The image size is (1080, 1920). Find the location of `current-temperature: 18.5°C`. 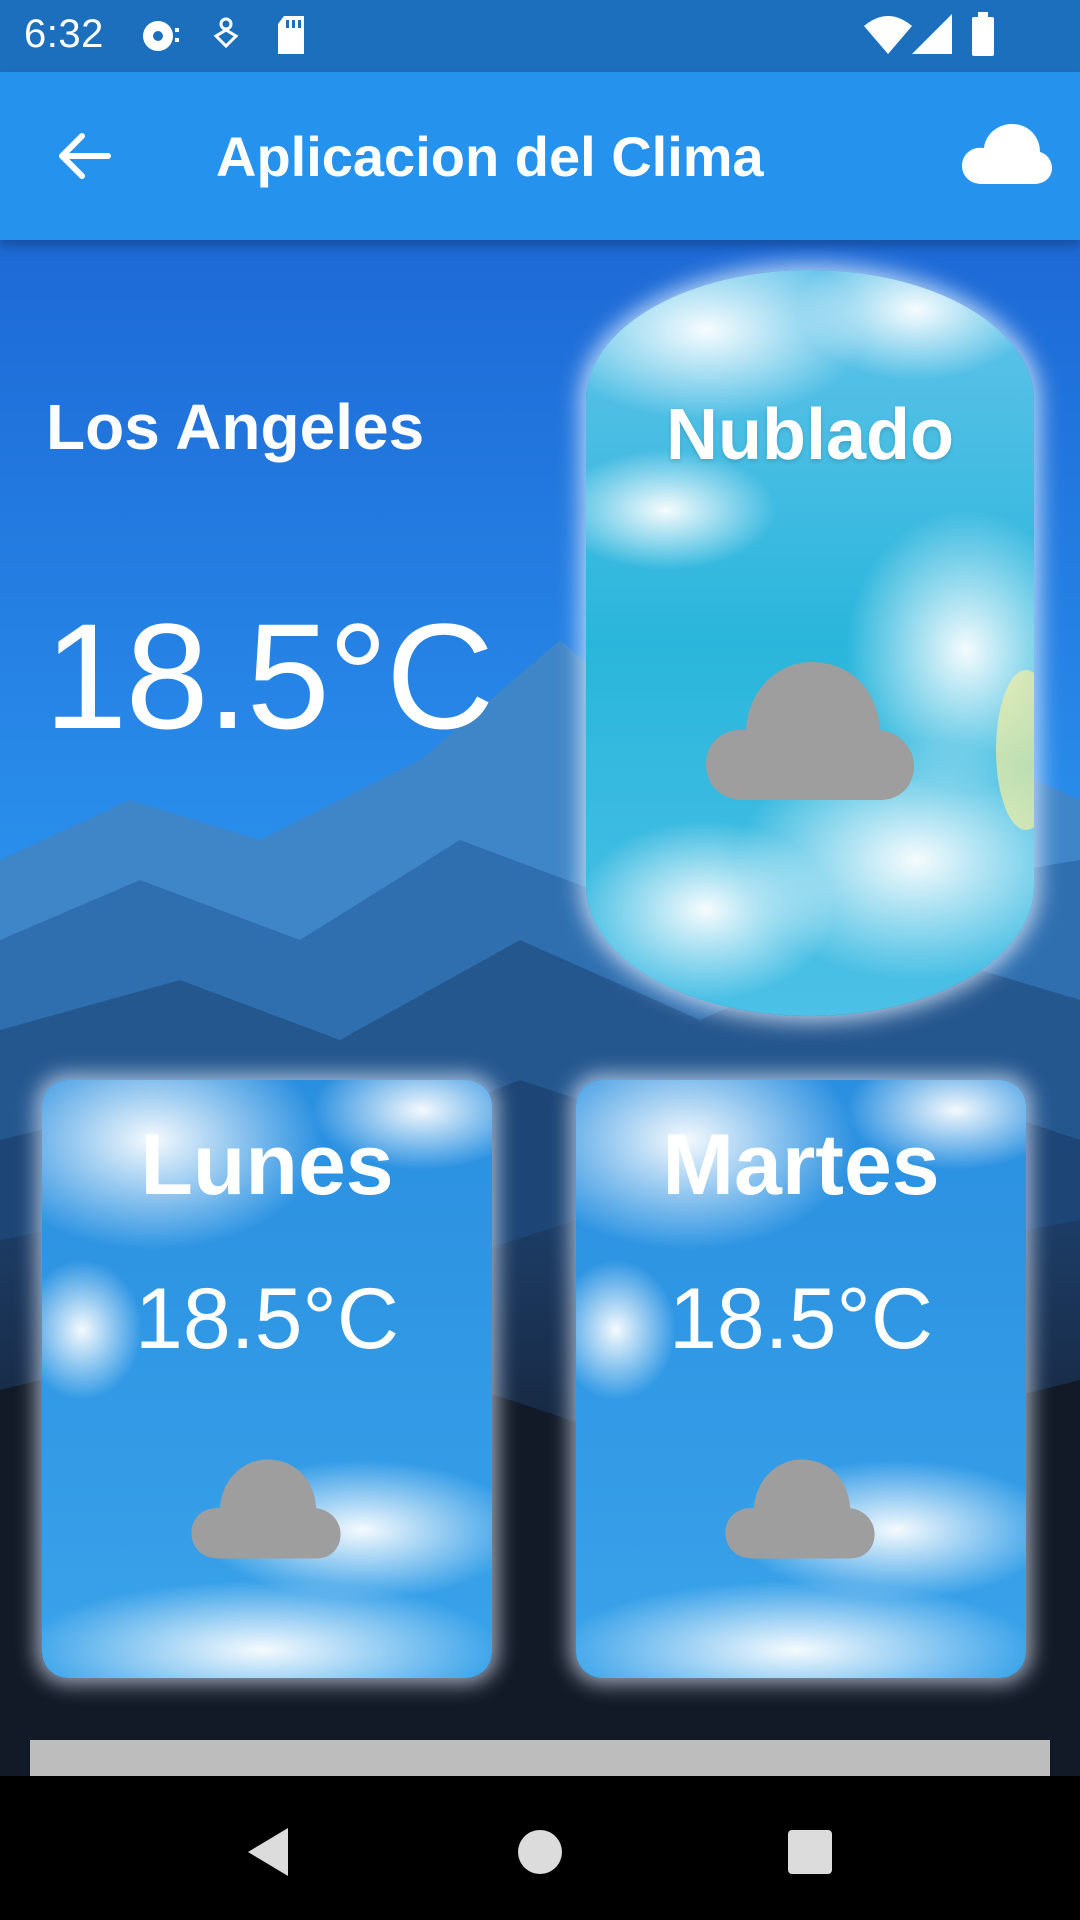

current-temperature: 18.5°C is located at coordinates (269, 676).